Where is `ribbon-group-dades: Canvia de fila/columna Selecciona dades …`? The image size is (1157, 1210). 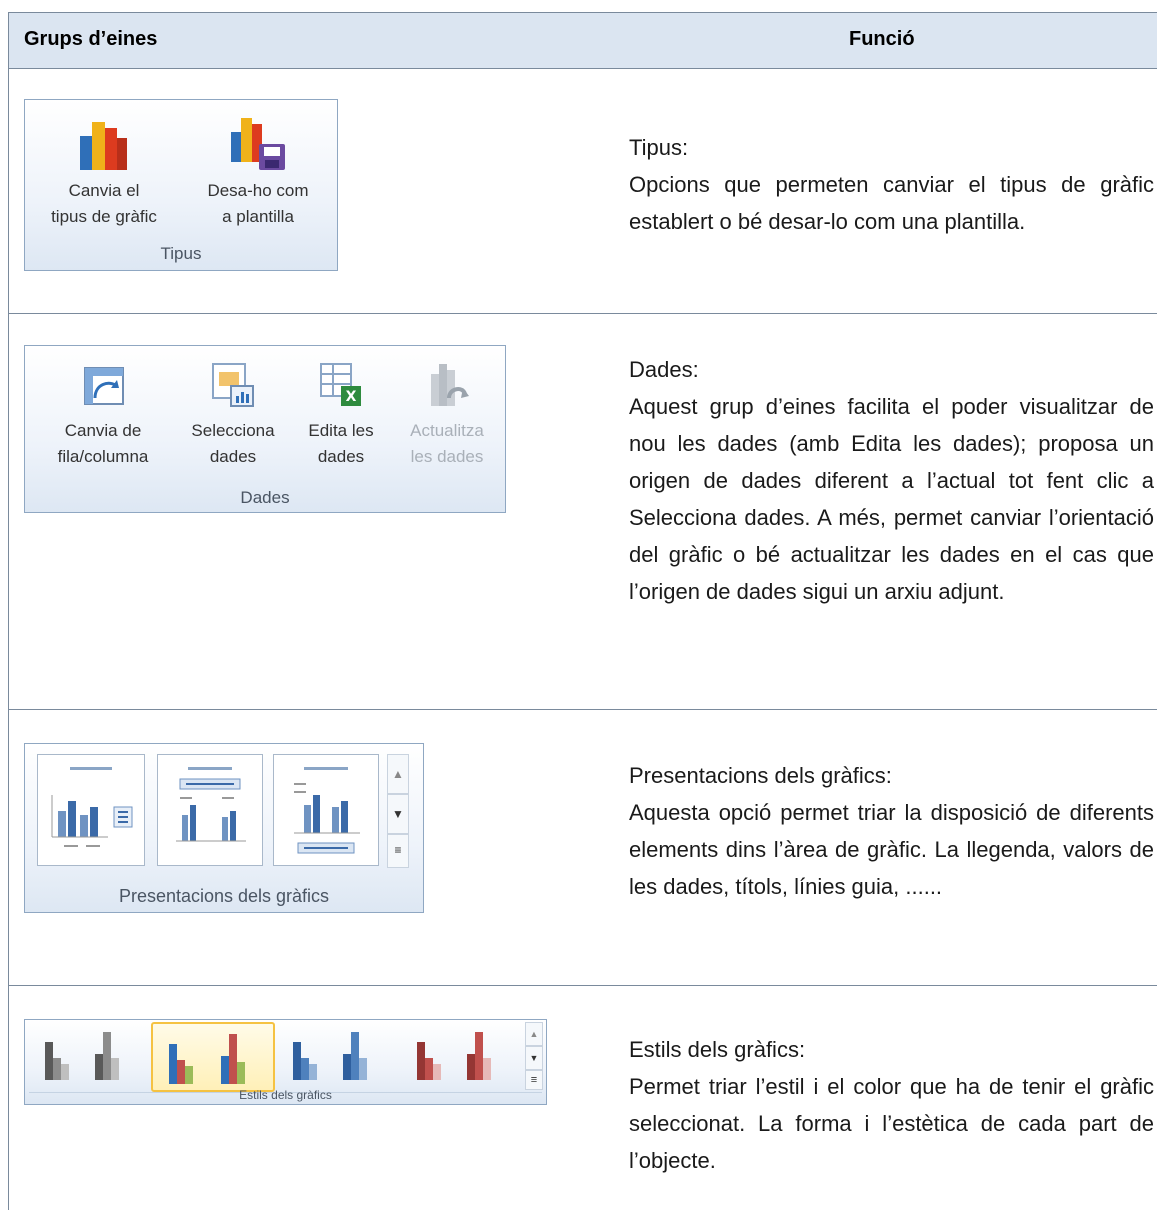 ribbon-group-dades: Canvia de fila/columna Selecciona dades … is located at coordinates (265, 429).